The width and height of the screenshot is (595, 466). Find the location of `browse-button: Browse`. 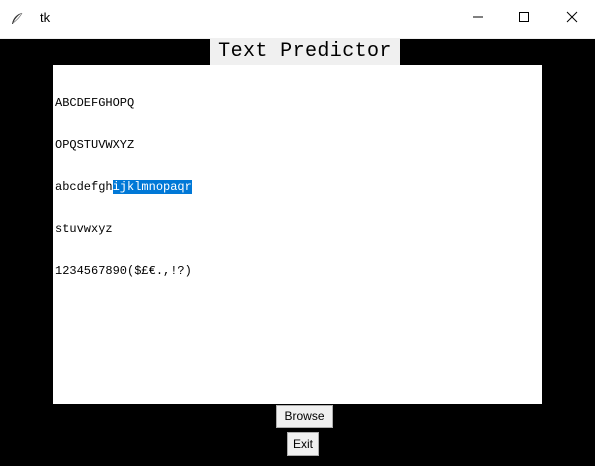

browse-button: Browse is located at coordinates (304, 416).